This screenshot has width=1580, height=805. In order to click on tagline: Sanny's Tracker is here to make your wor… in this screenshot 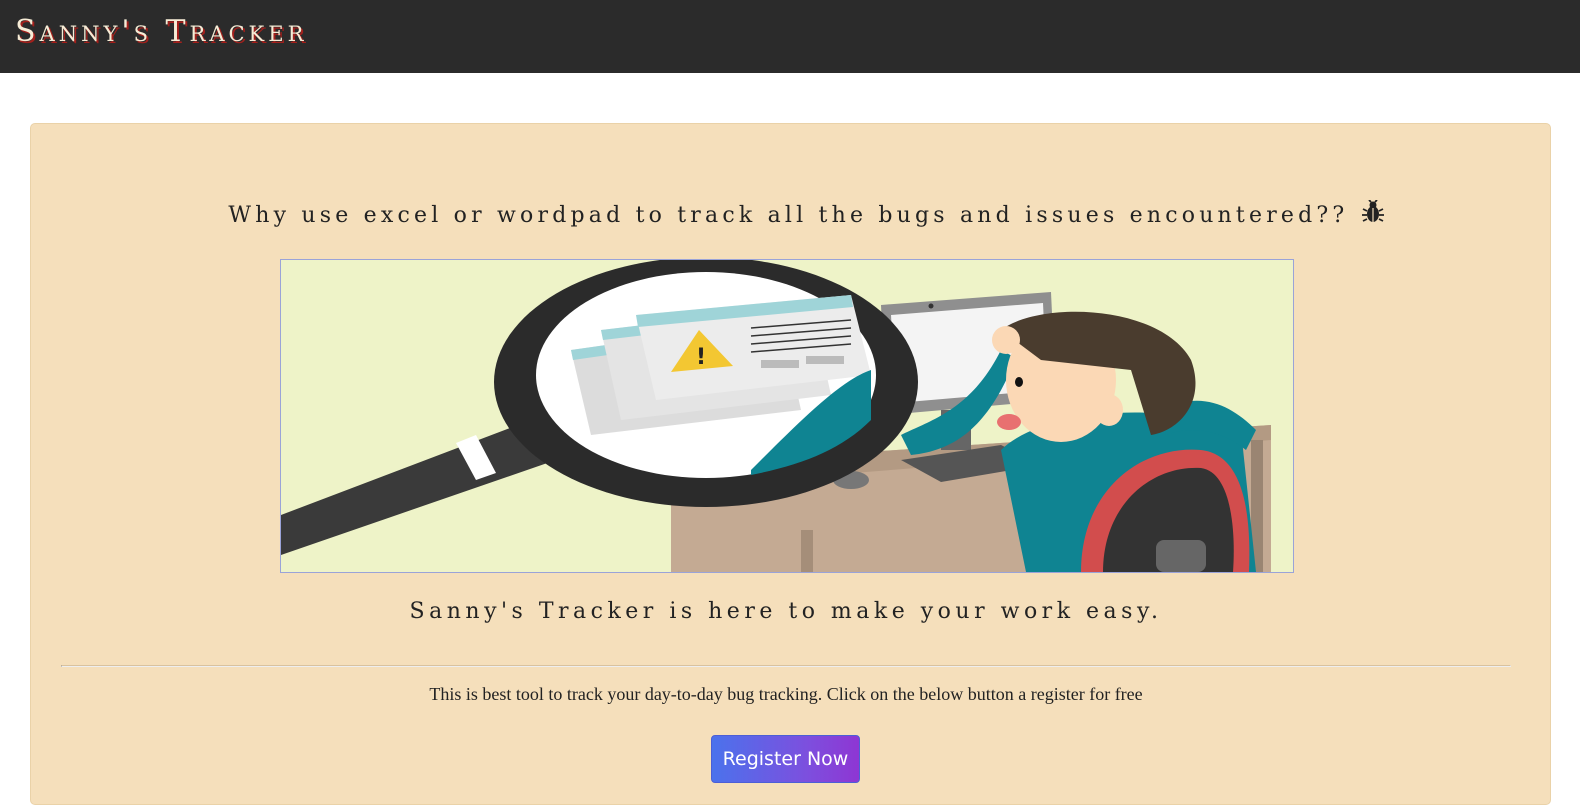, I will do `click(786, 611)`.